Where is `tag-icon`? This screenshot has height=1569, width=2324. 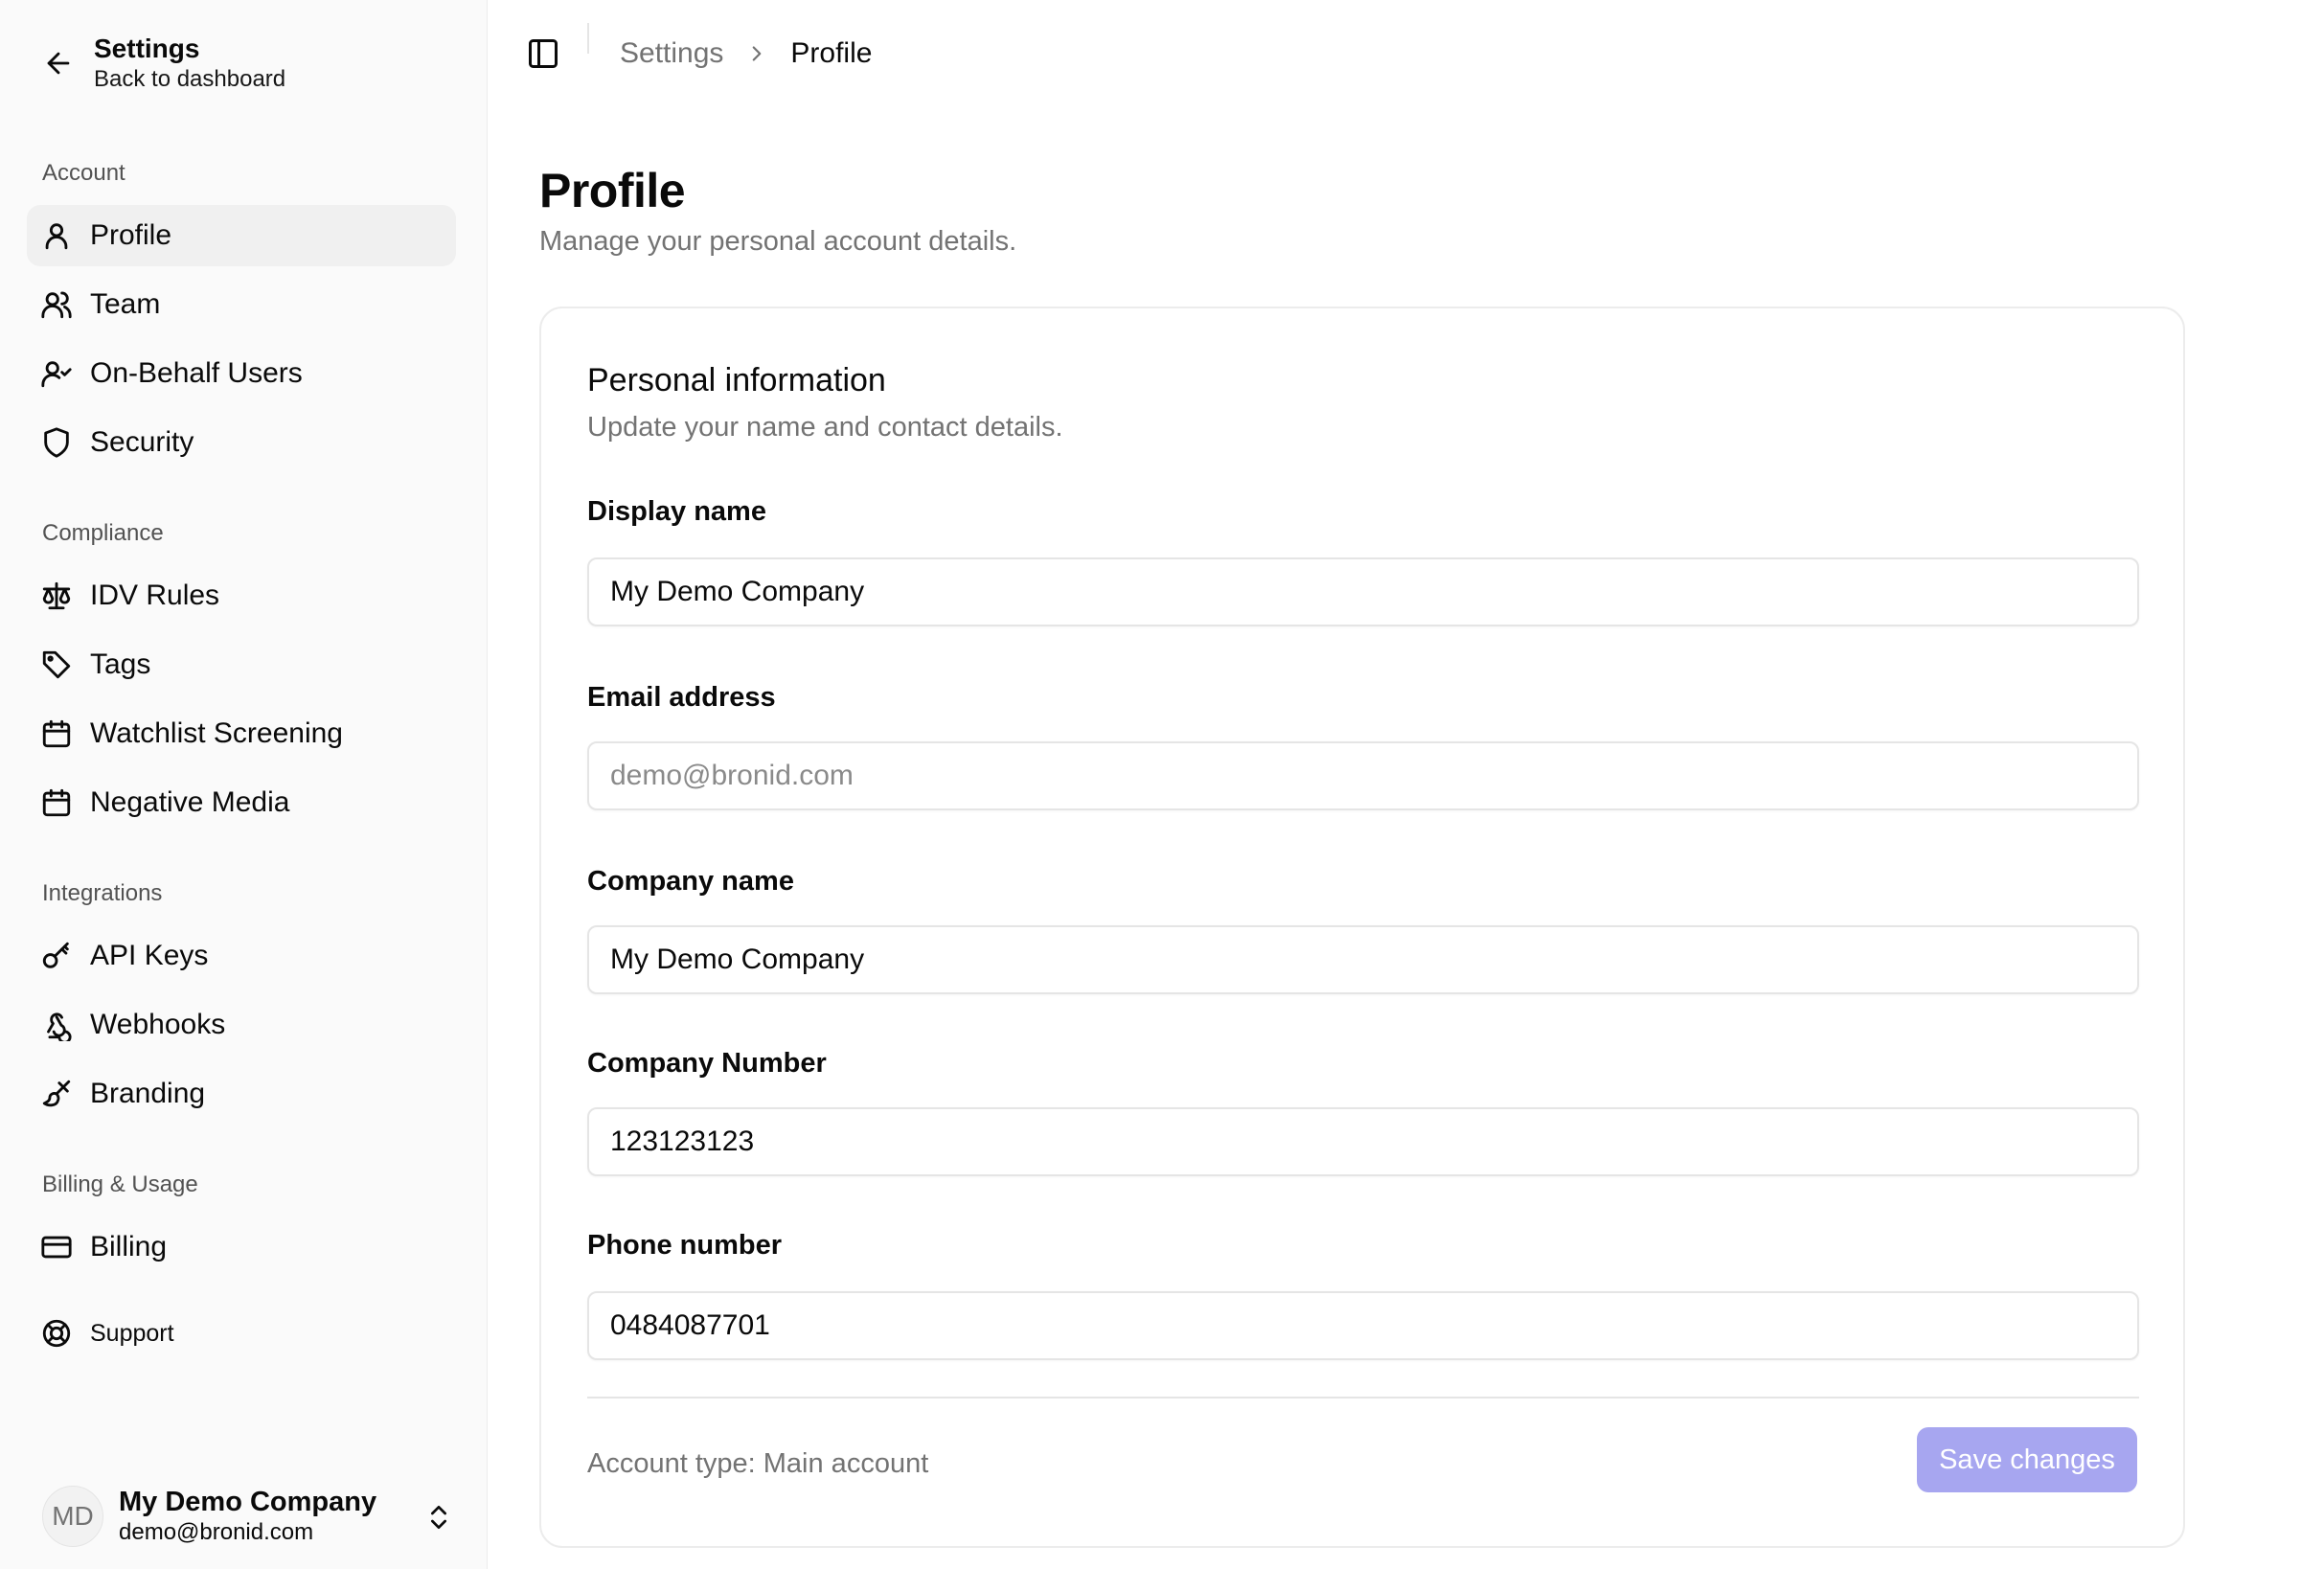
tag-icon is located at coordinates (56, 665).